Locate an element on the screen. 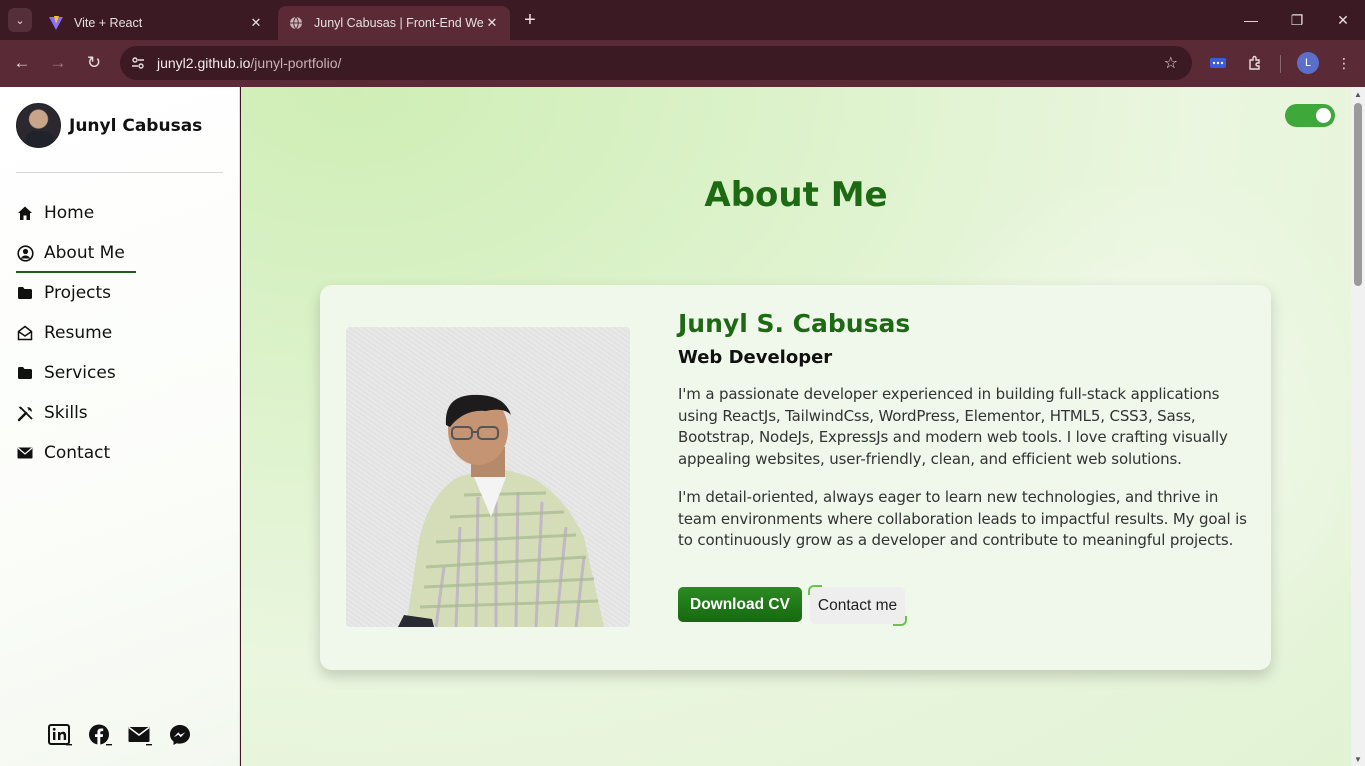  brand-name: Junyl Cabusas is located at coordinates (136, 125).